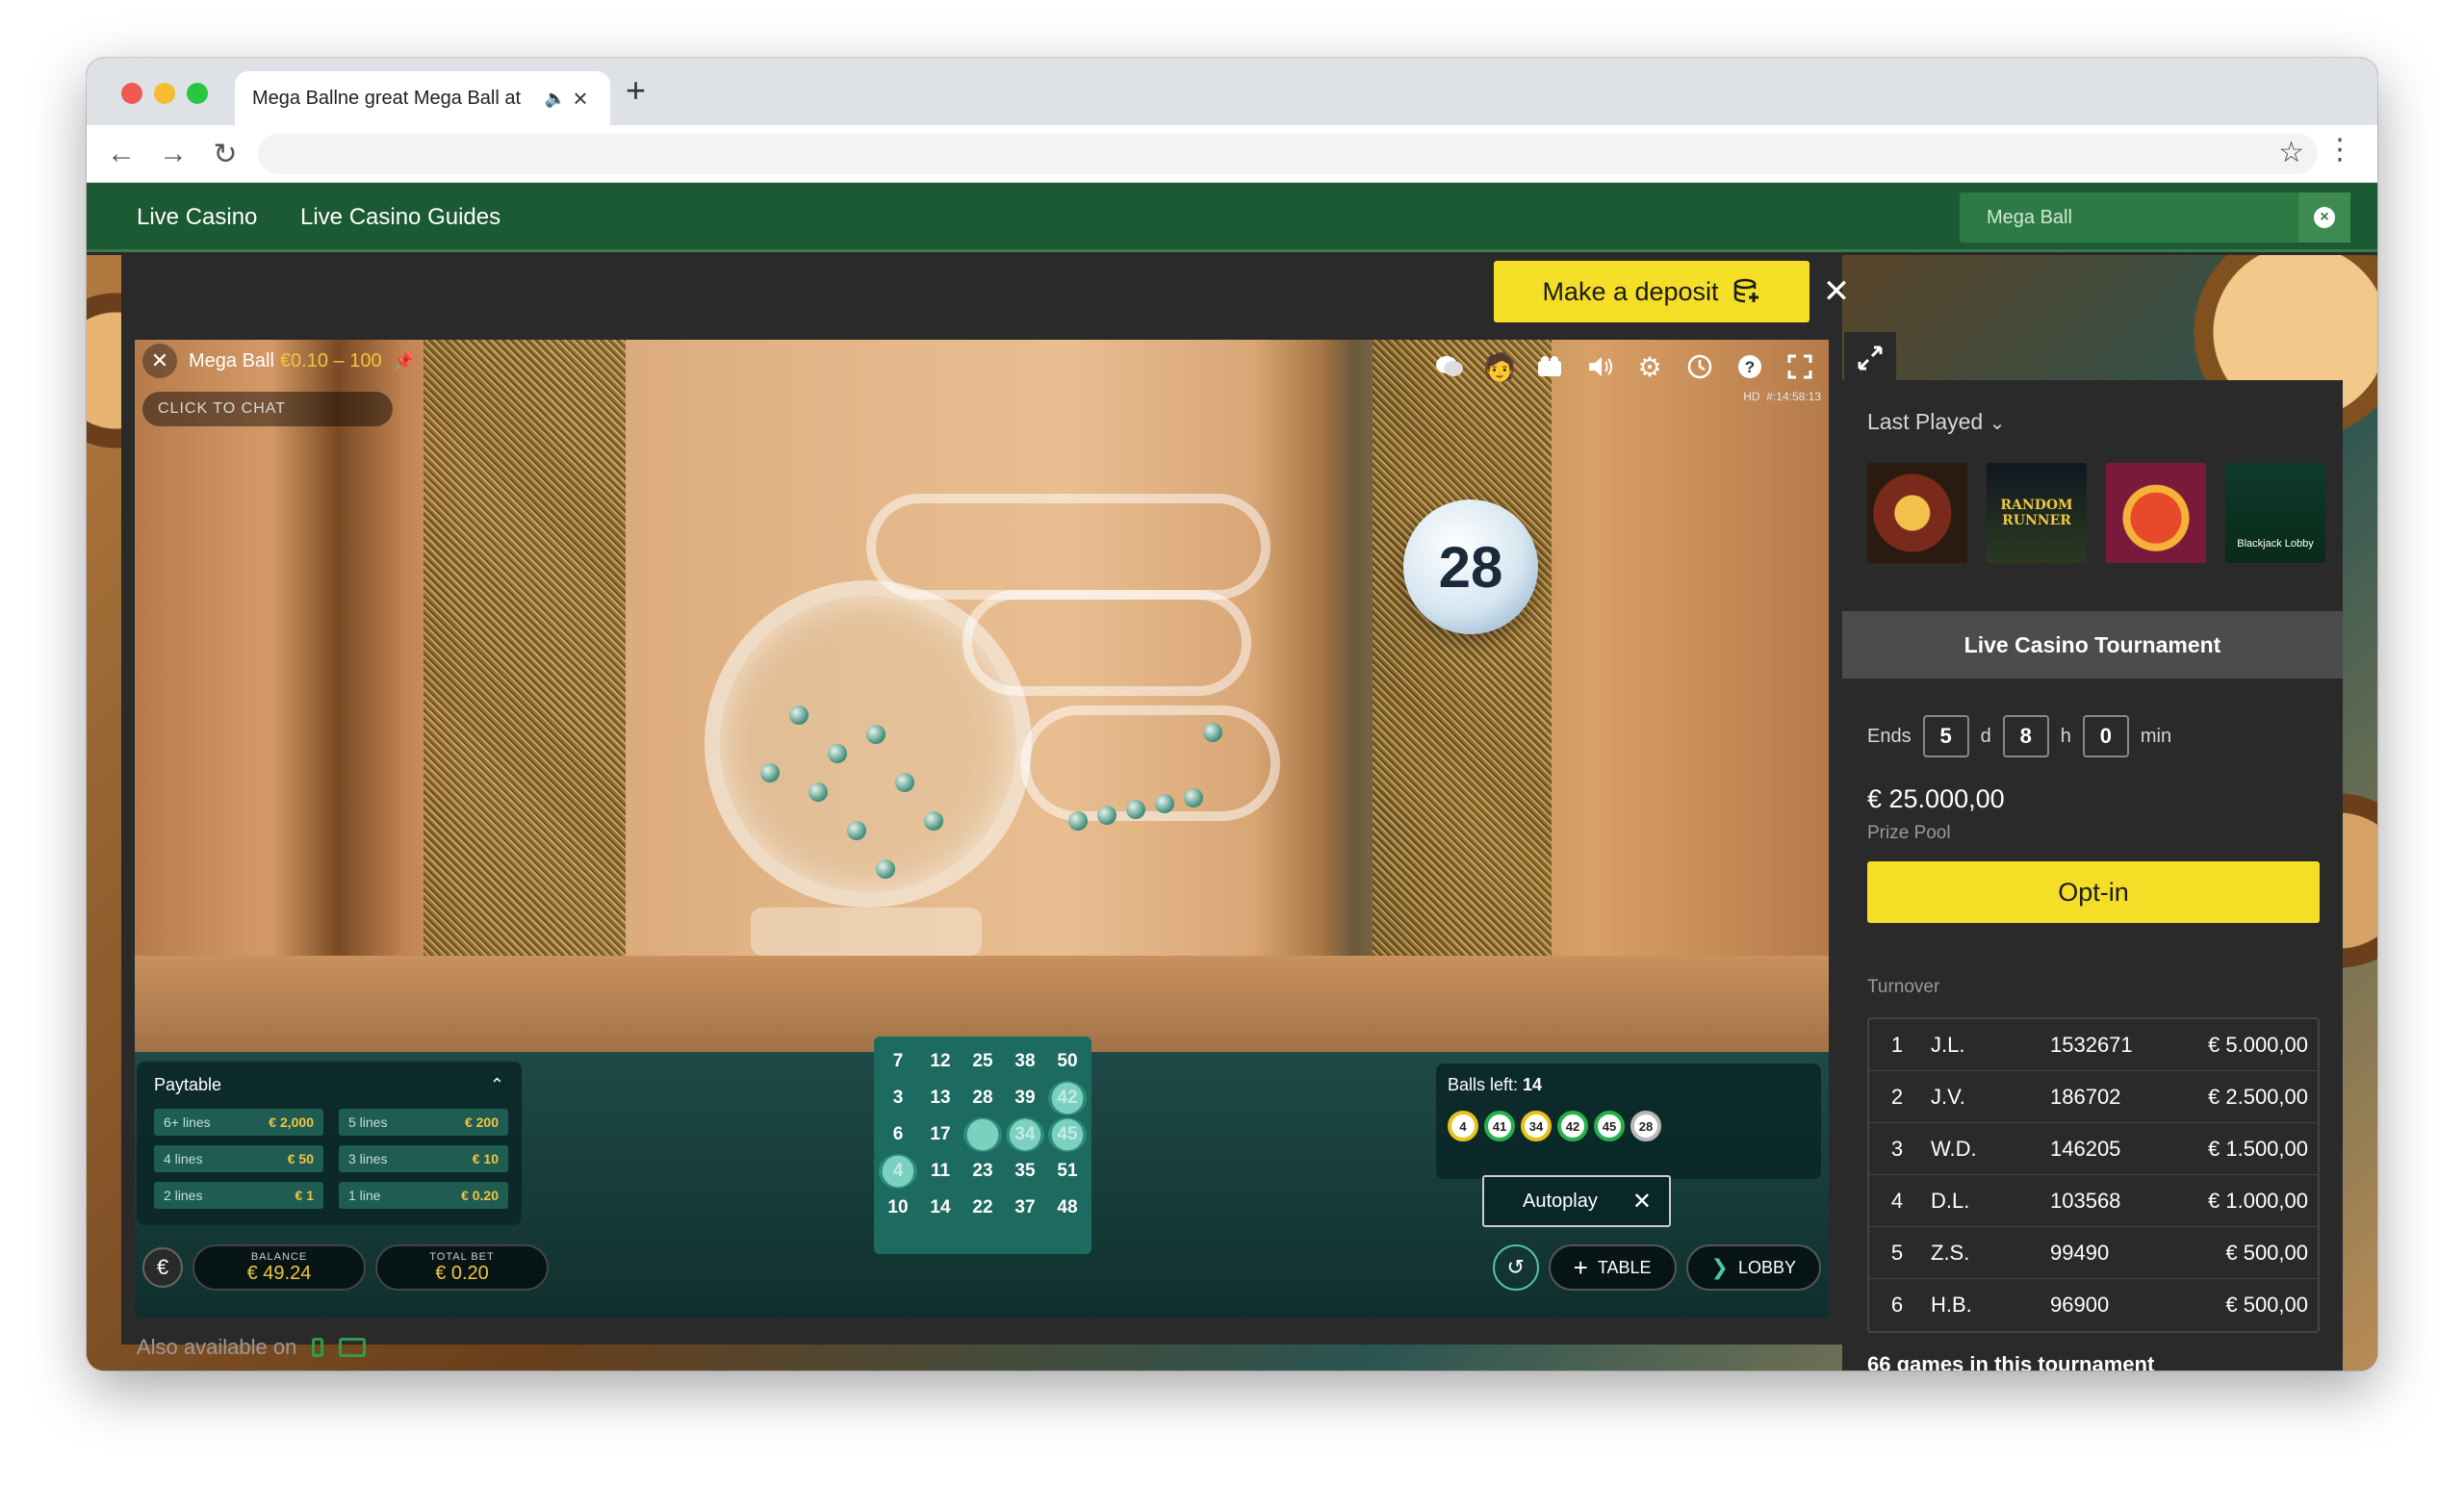  Describe the element at coordinates (1572, 1126) in the screenshot. I see `drawn-ball: 42` at that location.